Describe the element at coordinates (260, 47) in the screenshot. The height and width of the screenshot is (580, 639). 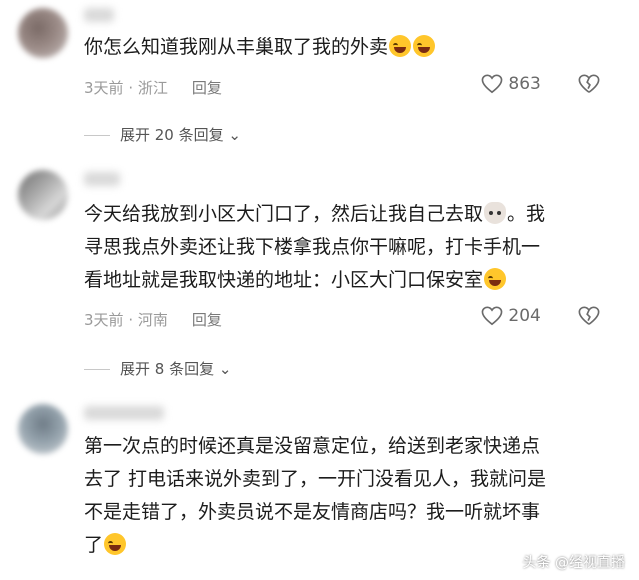
I see `comment-text: 你怎么知道我刚从丰巢取了我的外卖` at that location.